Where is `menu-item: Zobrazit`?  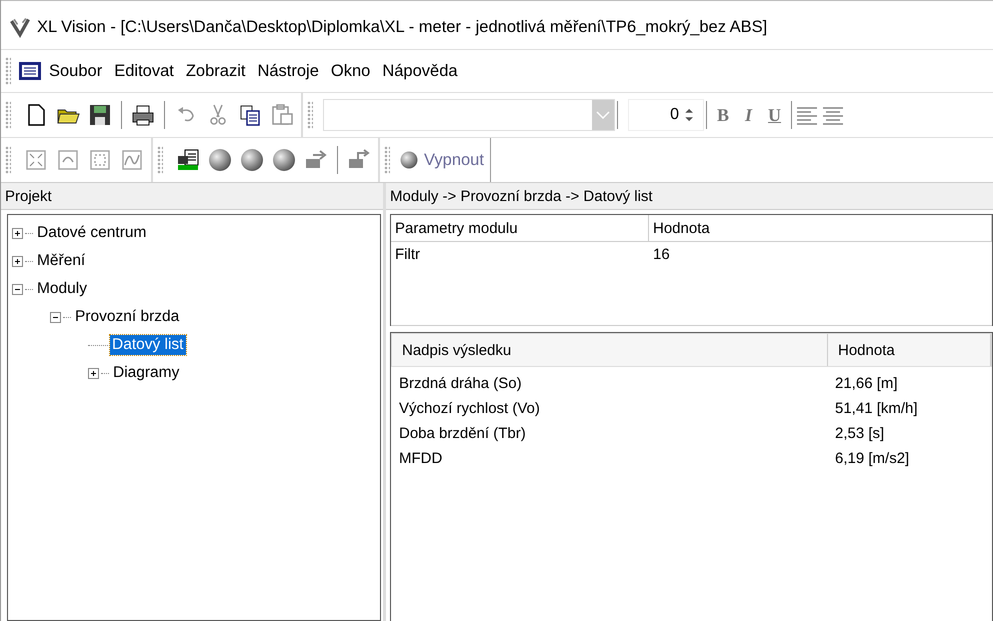 menu-item: Zobrazit is located at coordinates (216, 71).